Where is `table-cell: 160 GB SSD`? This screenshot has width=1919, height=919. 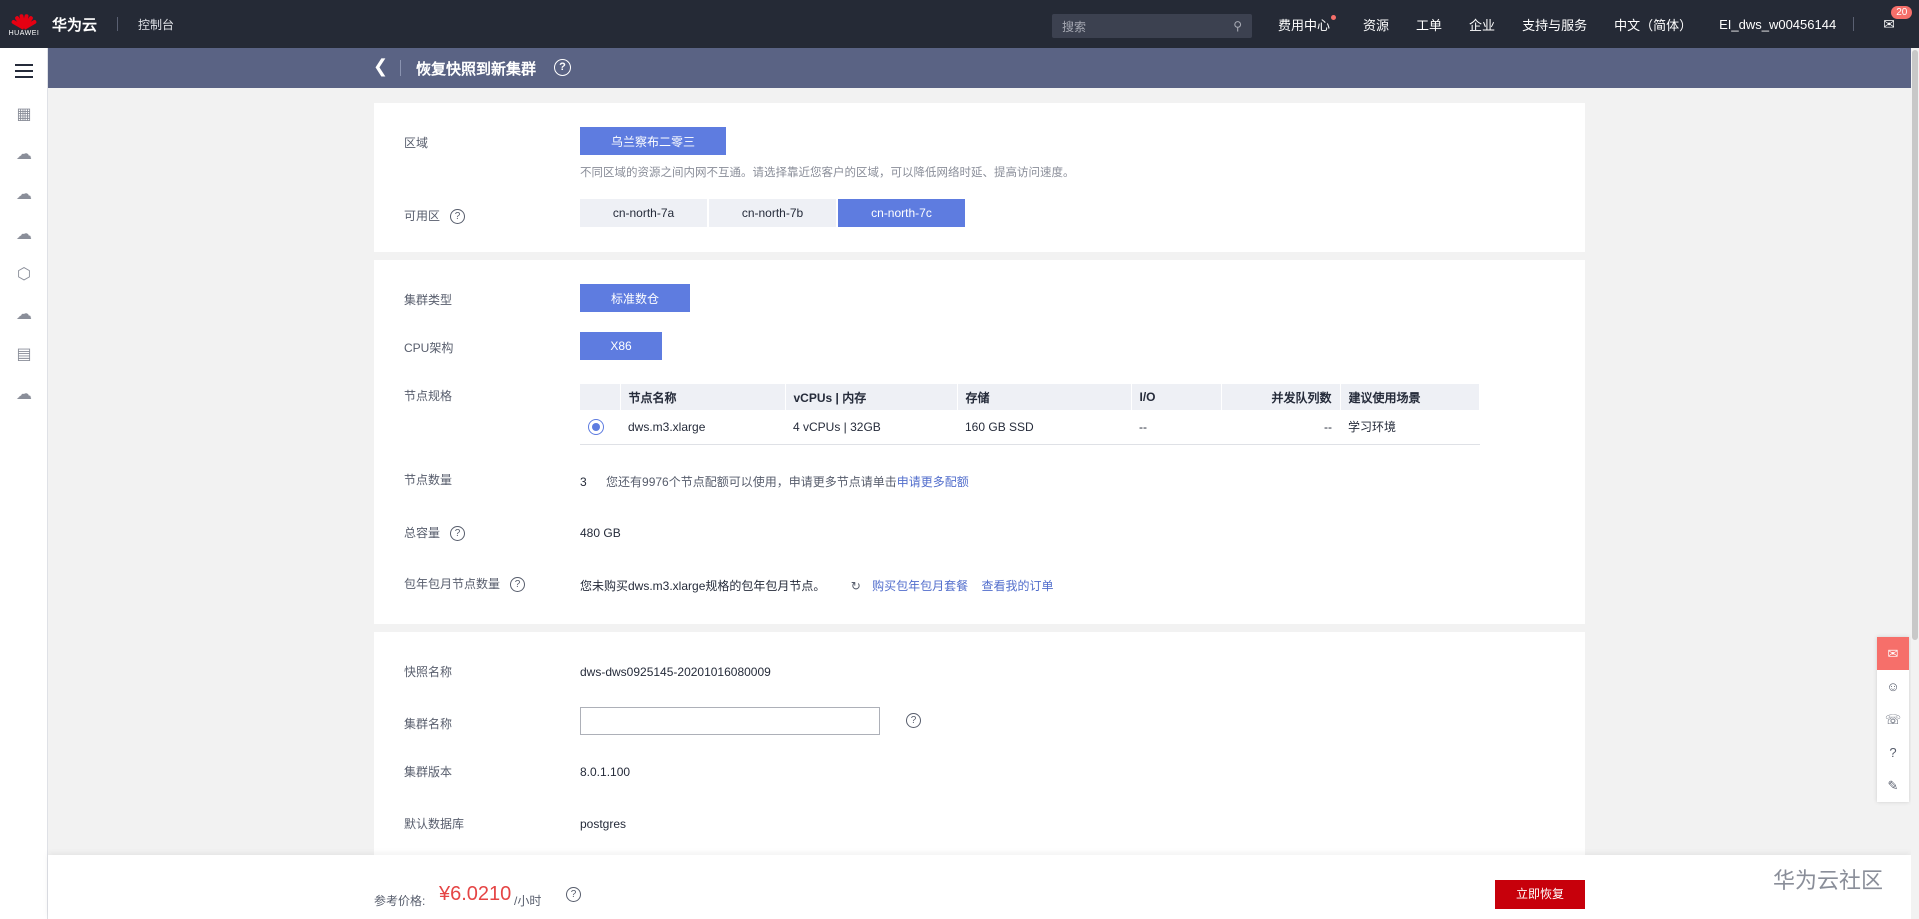 table-cell: 160 GB SSD is located at coordinates (1044, 427).